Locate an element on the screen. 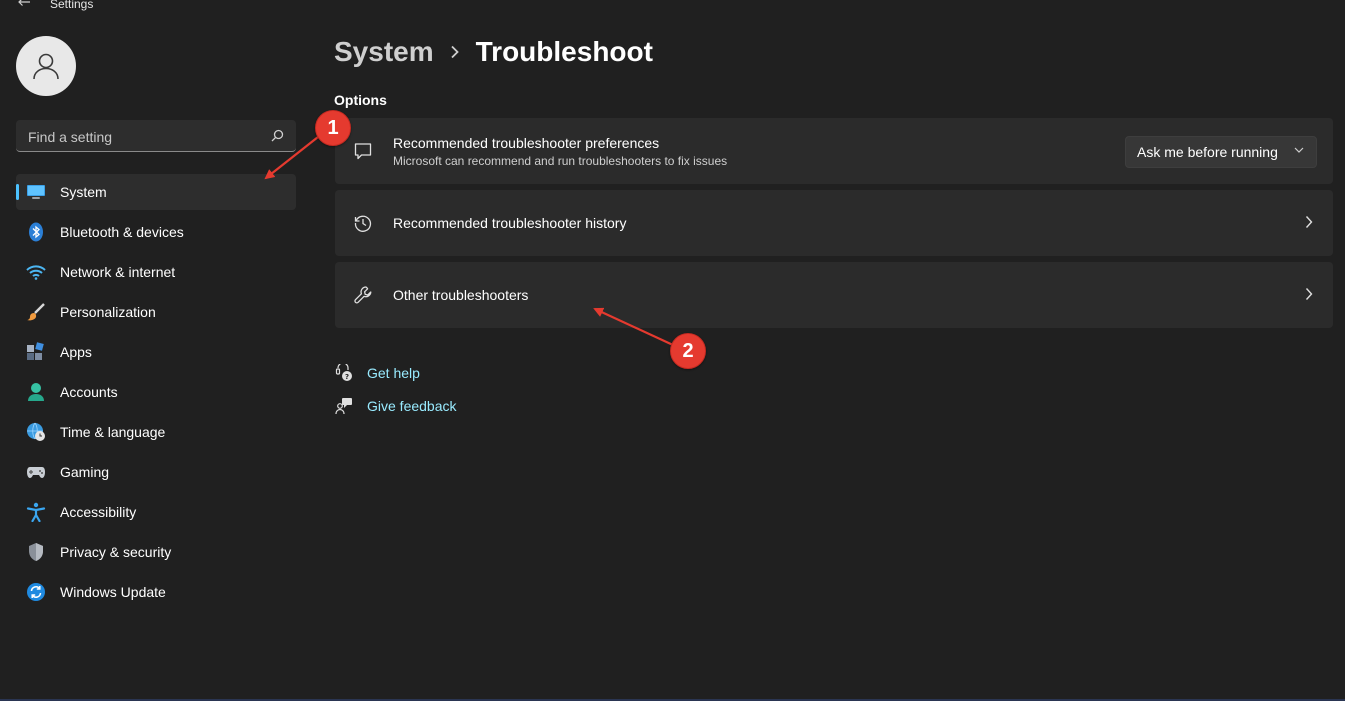 Image resolution: width=1345 pixels, height=701 pixels. chevron-down-icon is located at coordinates (1299, 150).